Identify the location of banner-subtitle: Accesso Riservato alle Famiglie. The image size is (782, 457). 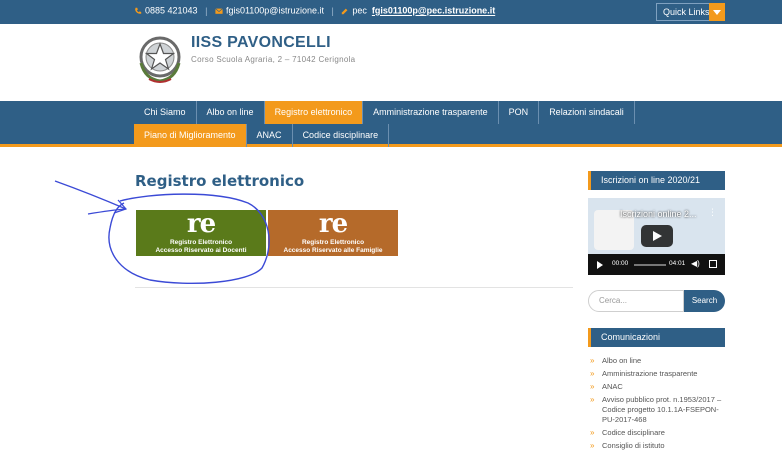
(333, 250).